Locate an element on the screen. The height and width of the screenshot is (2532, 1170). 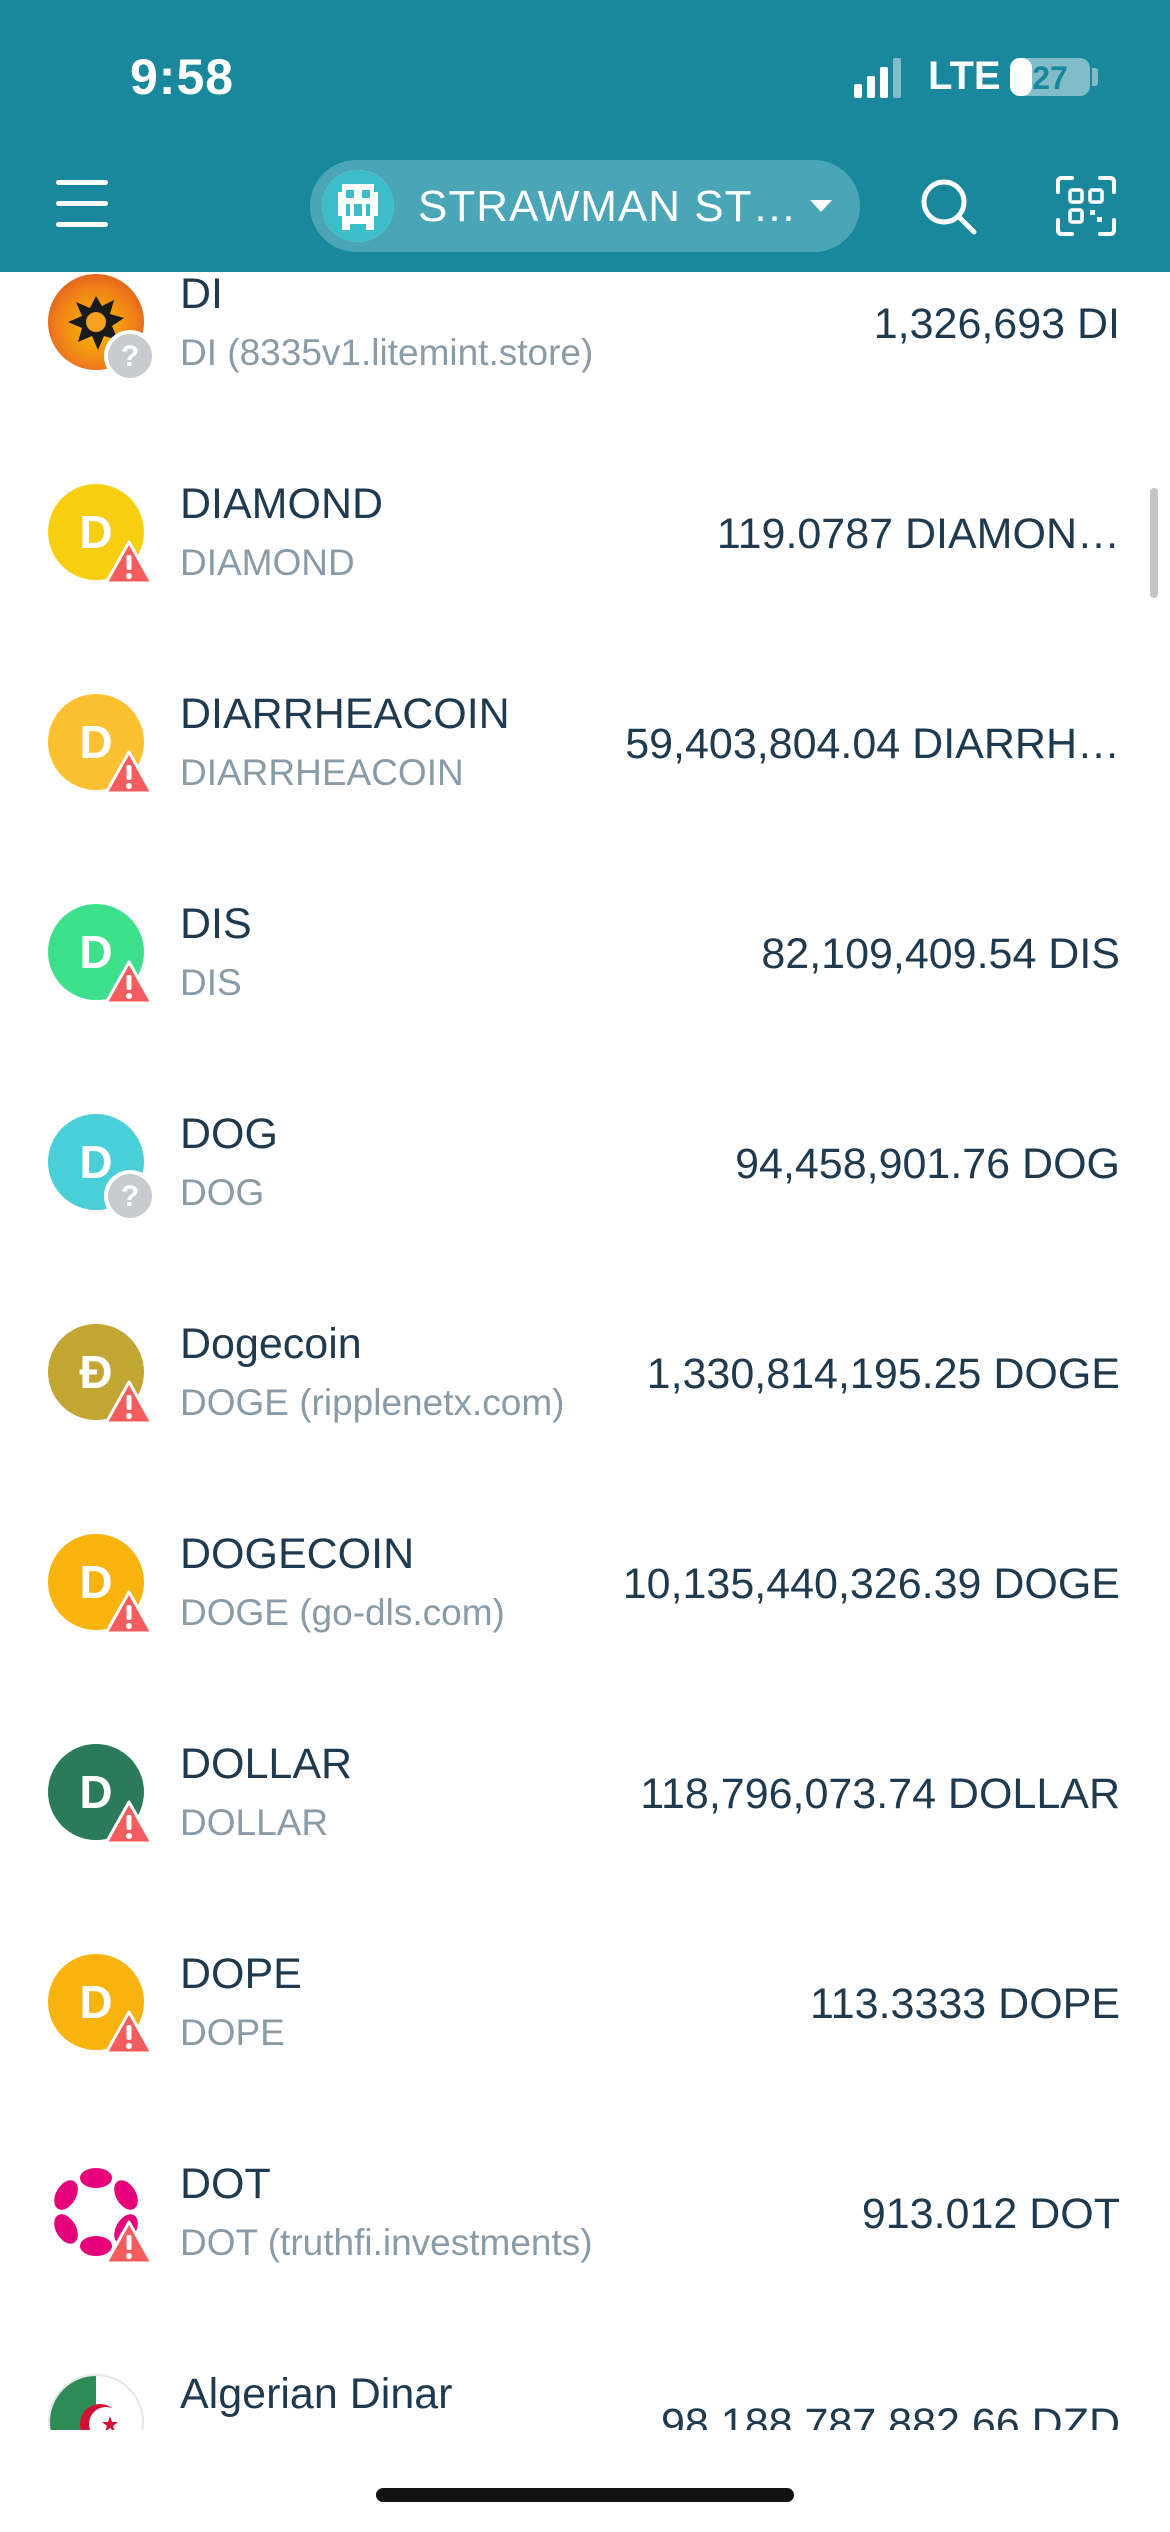
token-row: D? DOG DOG 94,458,901.76 DOG is located at coordinates (585, 1157).